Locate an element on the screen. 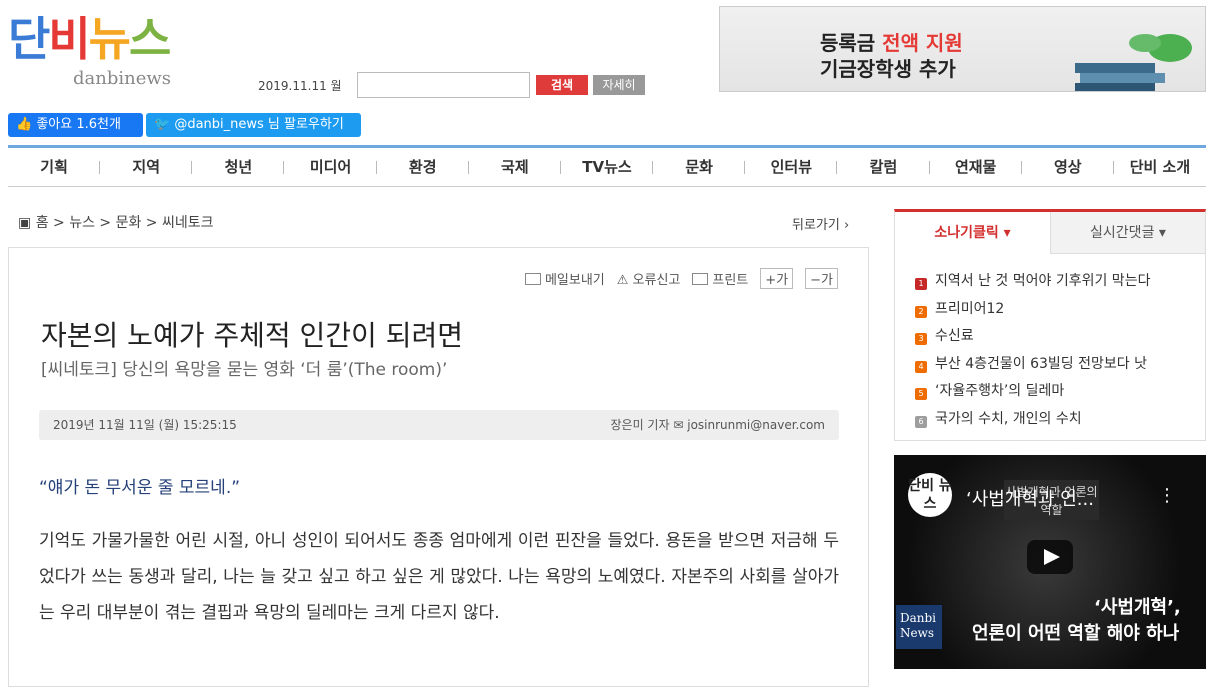 The width and height of the screenshot is (1232, 687). detail-search-button: 자세히 is located at coordinates (619, 85).